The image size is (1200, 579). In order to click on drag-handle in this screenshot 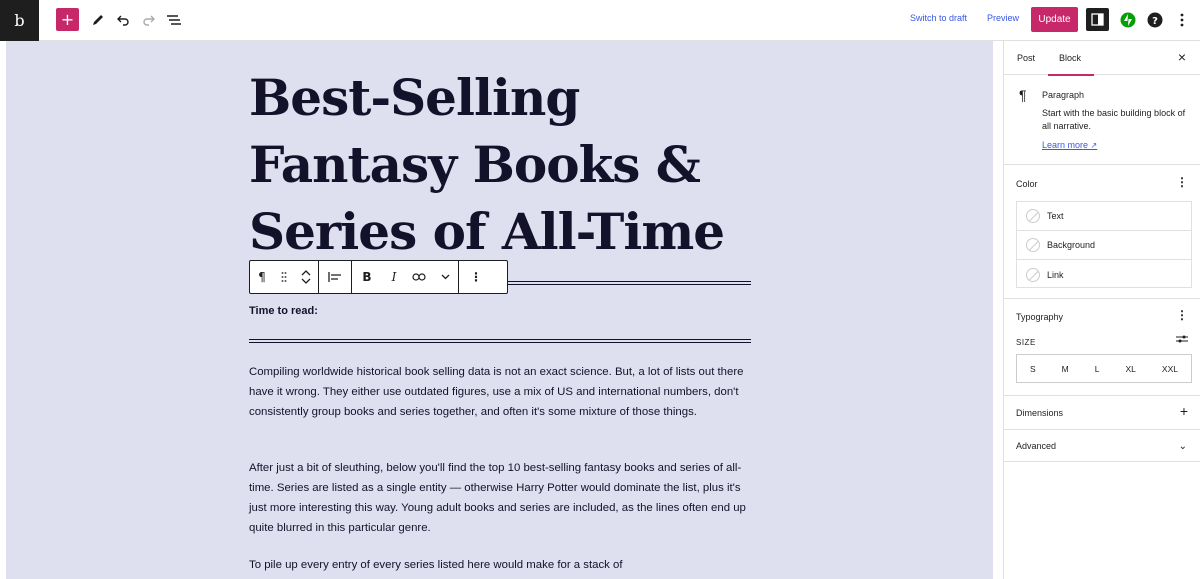, I will do `click(284, 277)`.